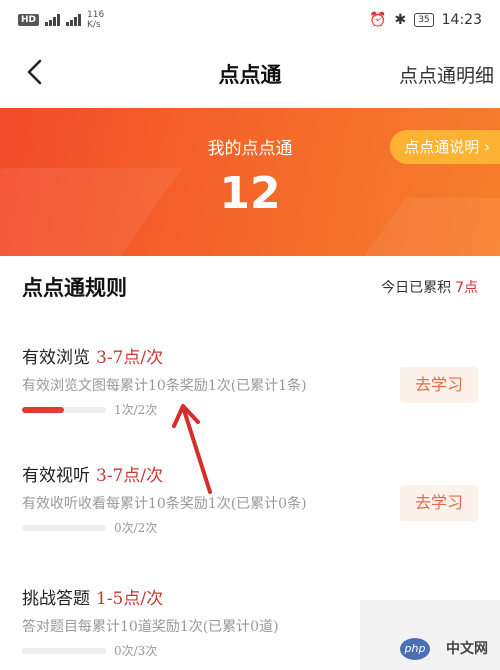  What do you see at coordinates (467, 649) in the screenshot?
I see `watermark-text: 中文网` at bounding box center [467, 649].